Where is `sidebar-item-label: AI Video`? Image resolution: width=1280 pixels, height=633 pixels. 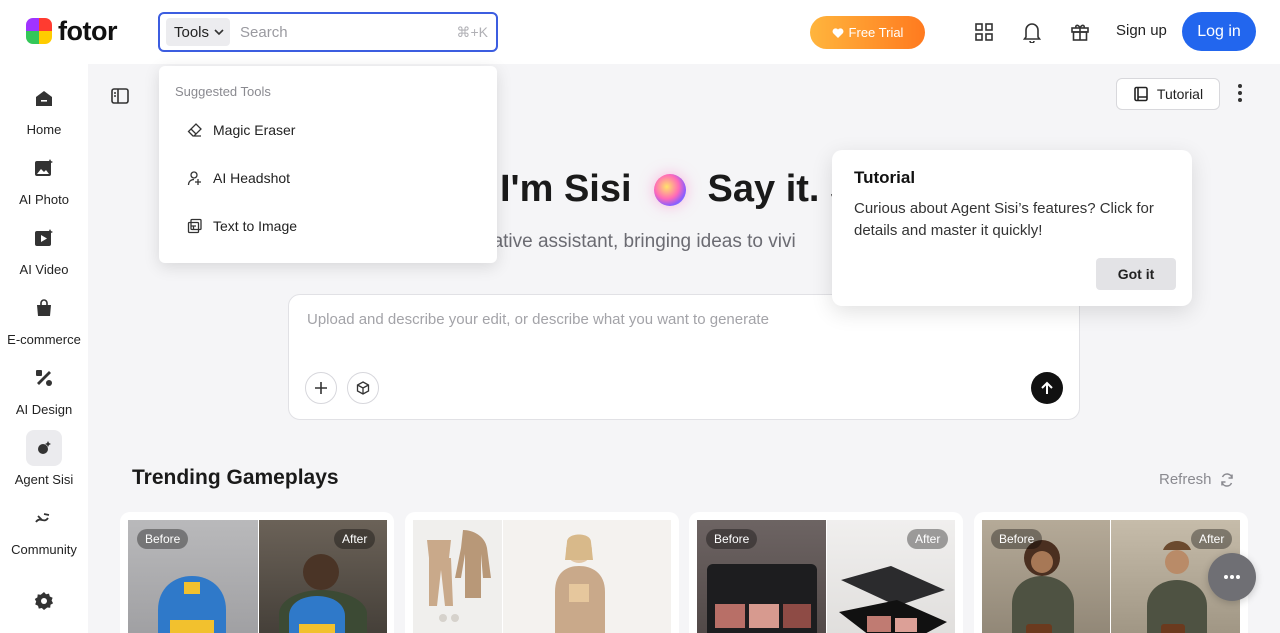
sidebar-item-label: AI Video is located at coordinates (44, 269).